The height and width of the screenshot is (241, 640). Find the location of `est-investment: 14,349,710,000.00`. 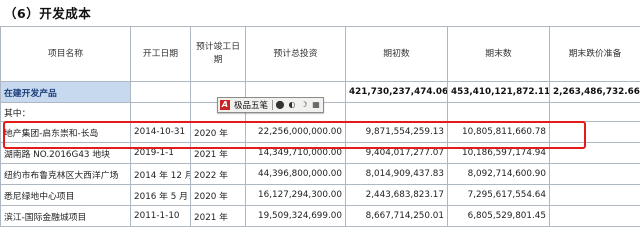

est-investment: 14,349,710,000.00 is located at coordinates (295, 153).